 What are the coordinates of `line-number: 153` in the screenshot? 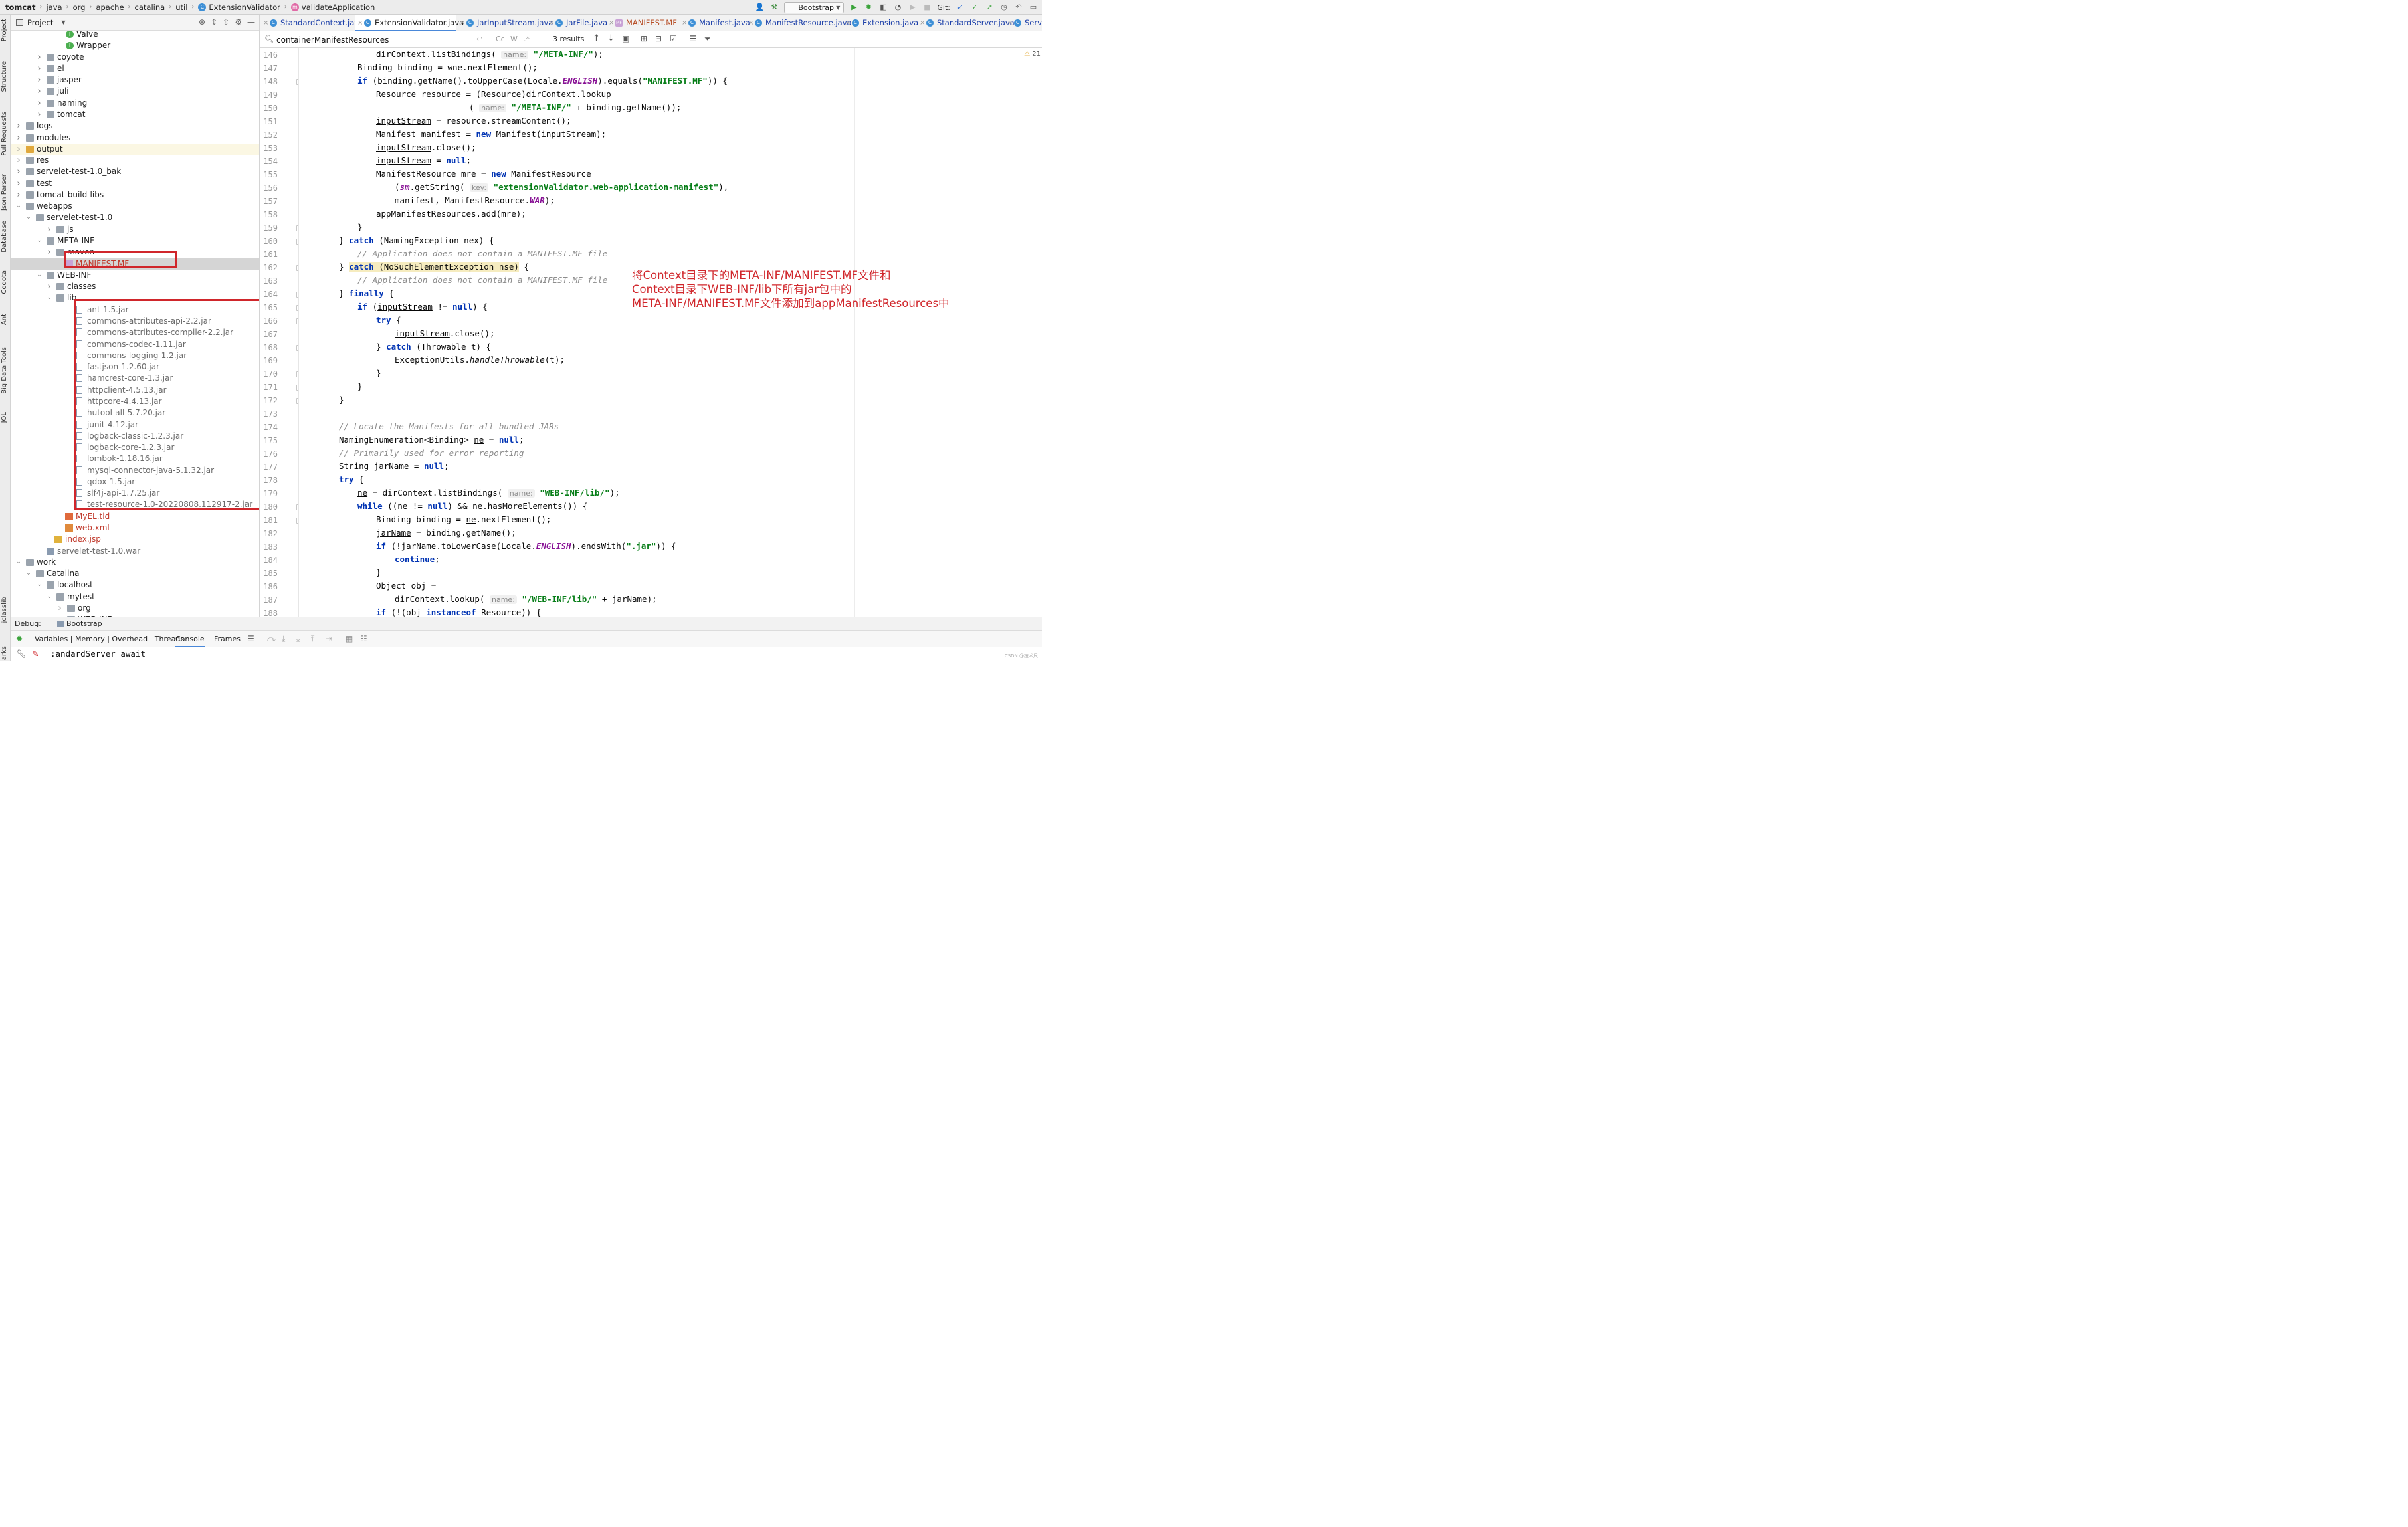 It's located at (269, 149).